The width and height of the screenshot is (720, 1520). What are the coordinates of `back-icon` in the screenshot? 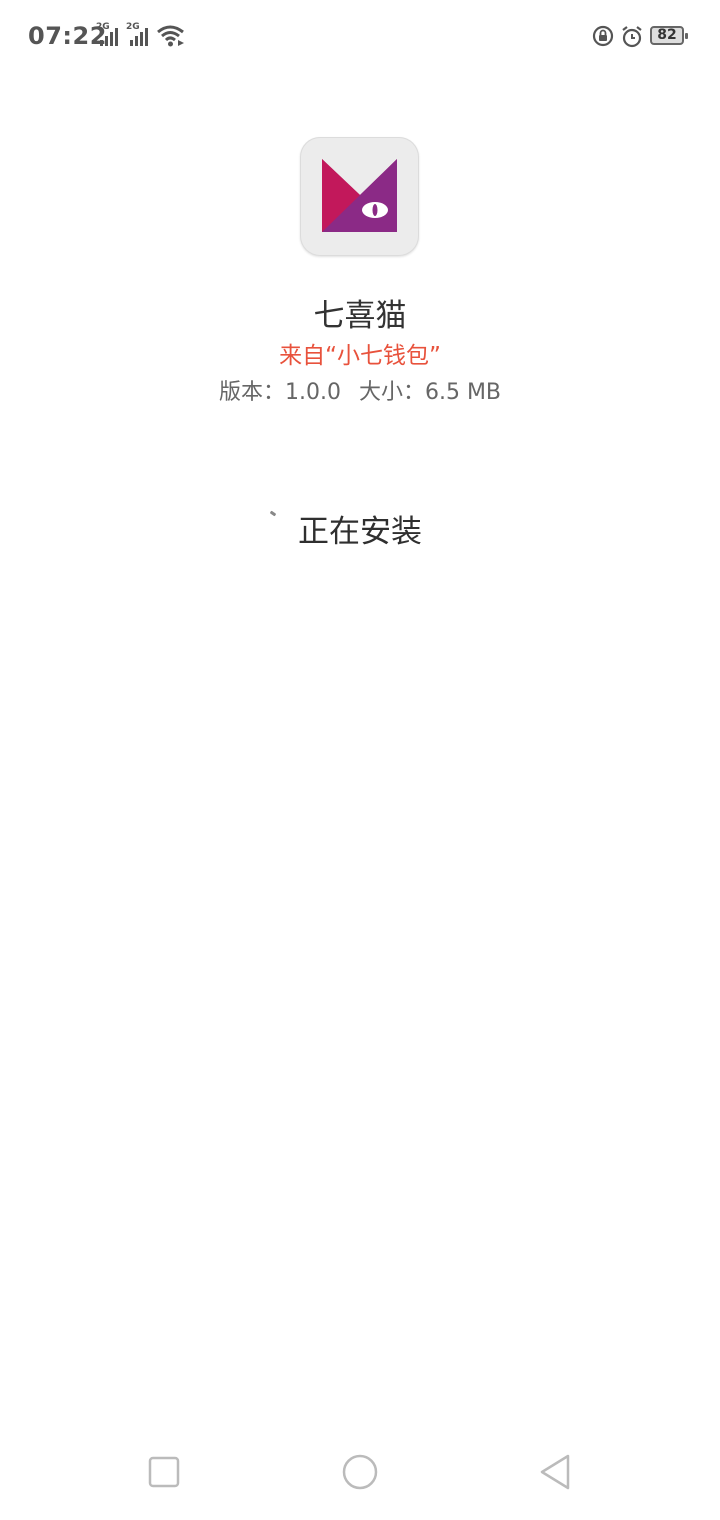 It's located at (556, 1472).